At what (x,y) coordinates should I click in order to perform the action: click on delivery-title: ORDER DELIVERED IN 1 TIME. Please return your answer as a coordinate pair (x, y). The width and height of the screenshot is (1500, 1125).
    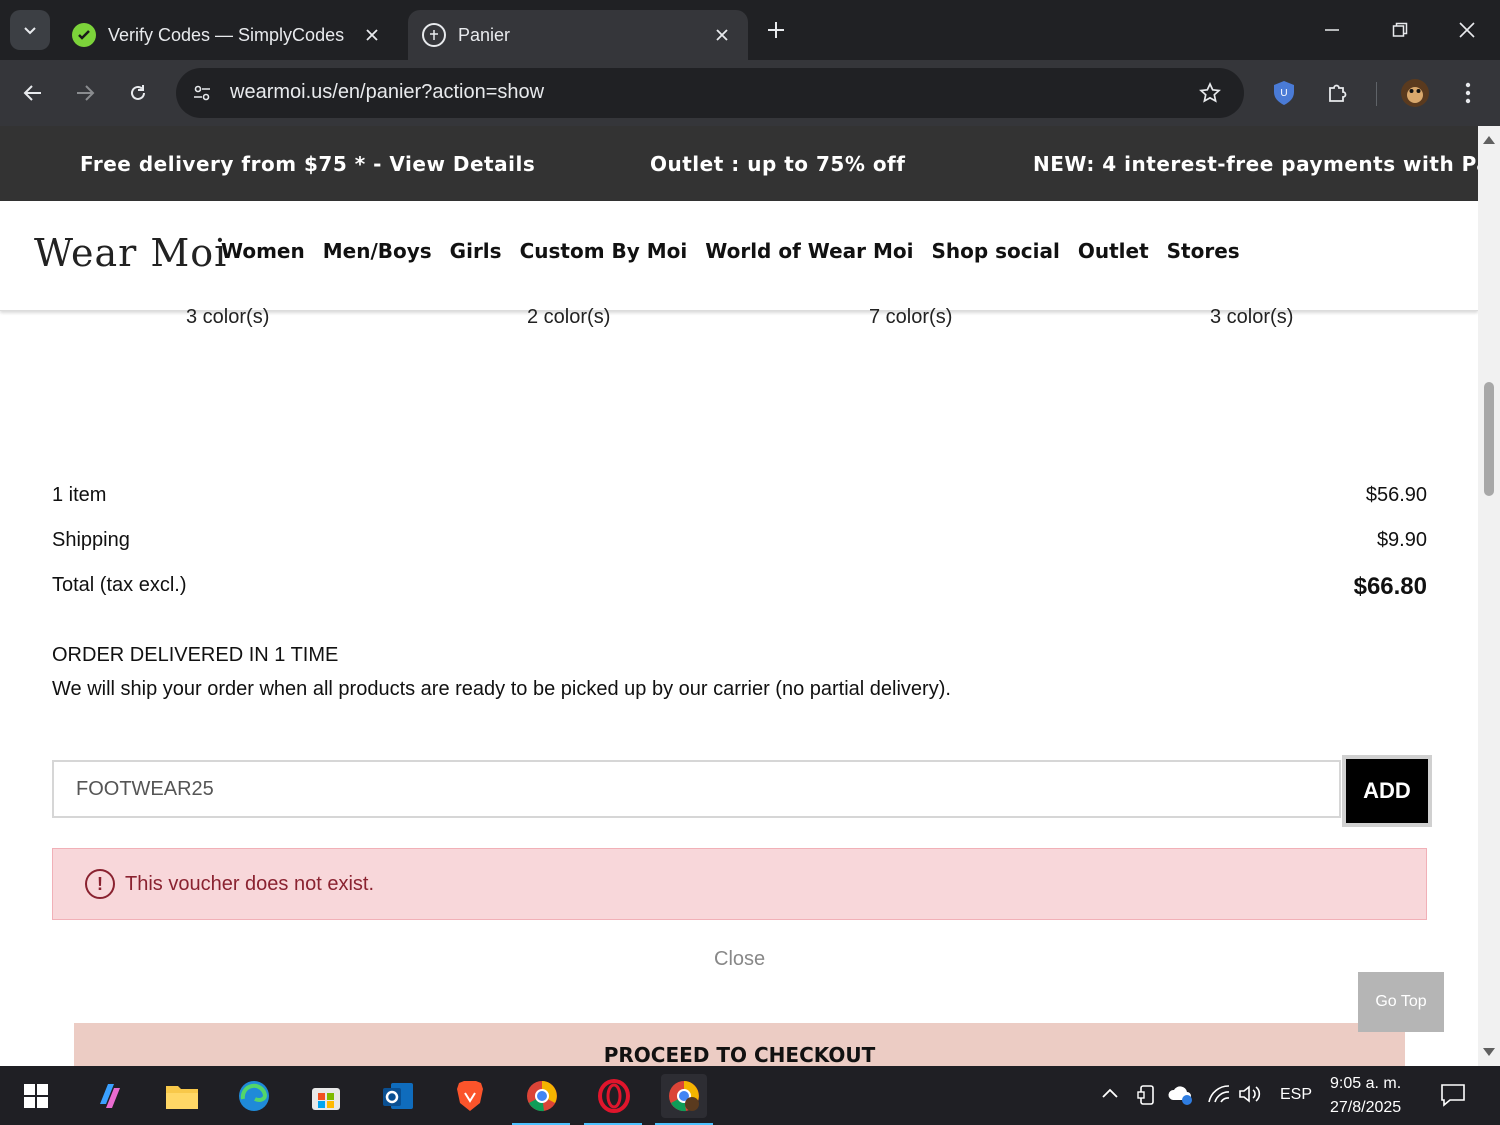
    Looking at the image, I should click on (195, 655).